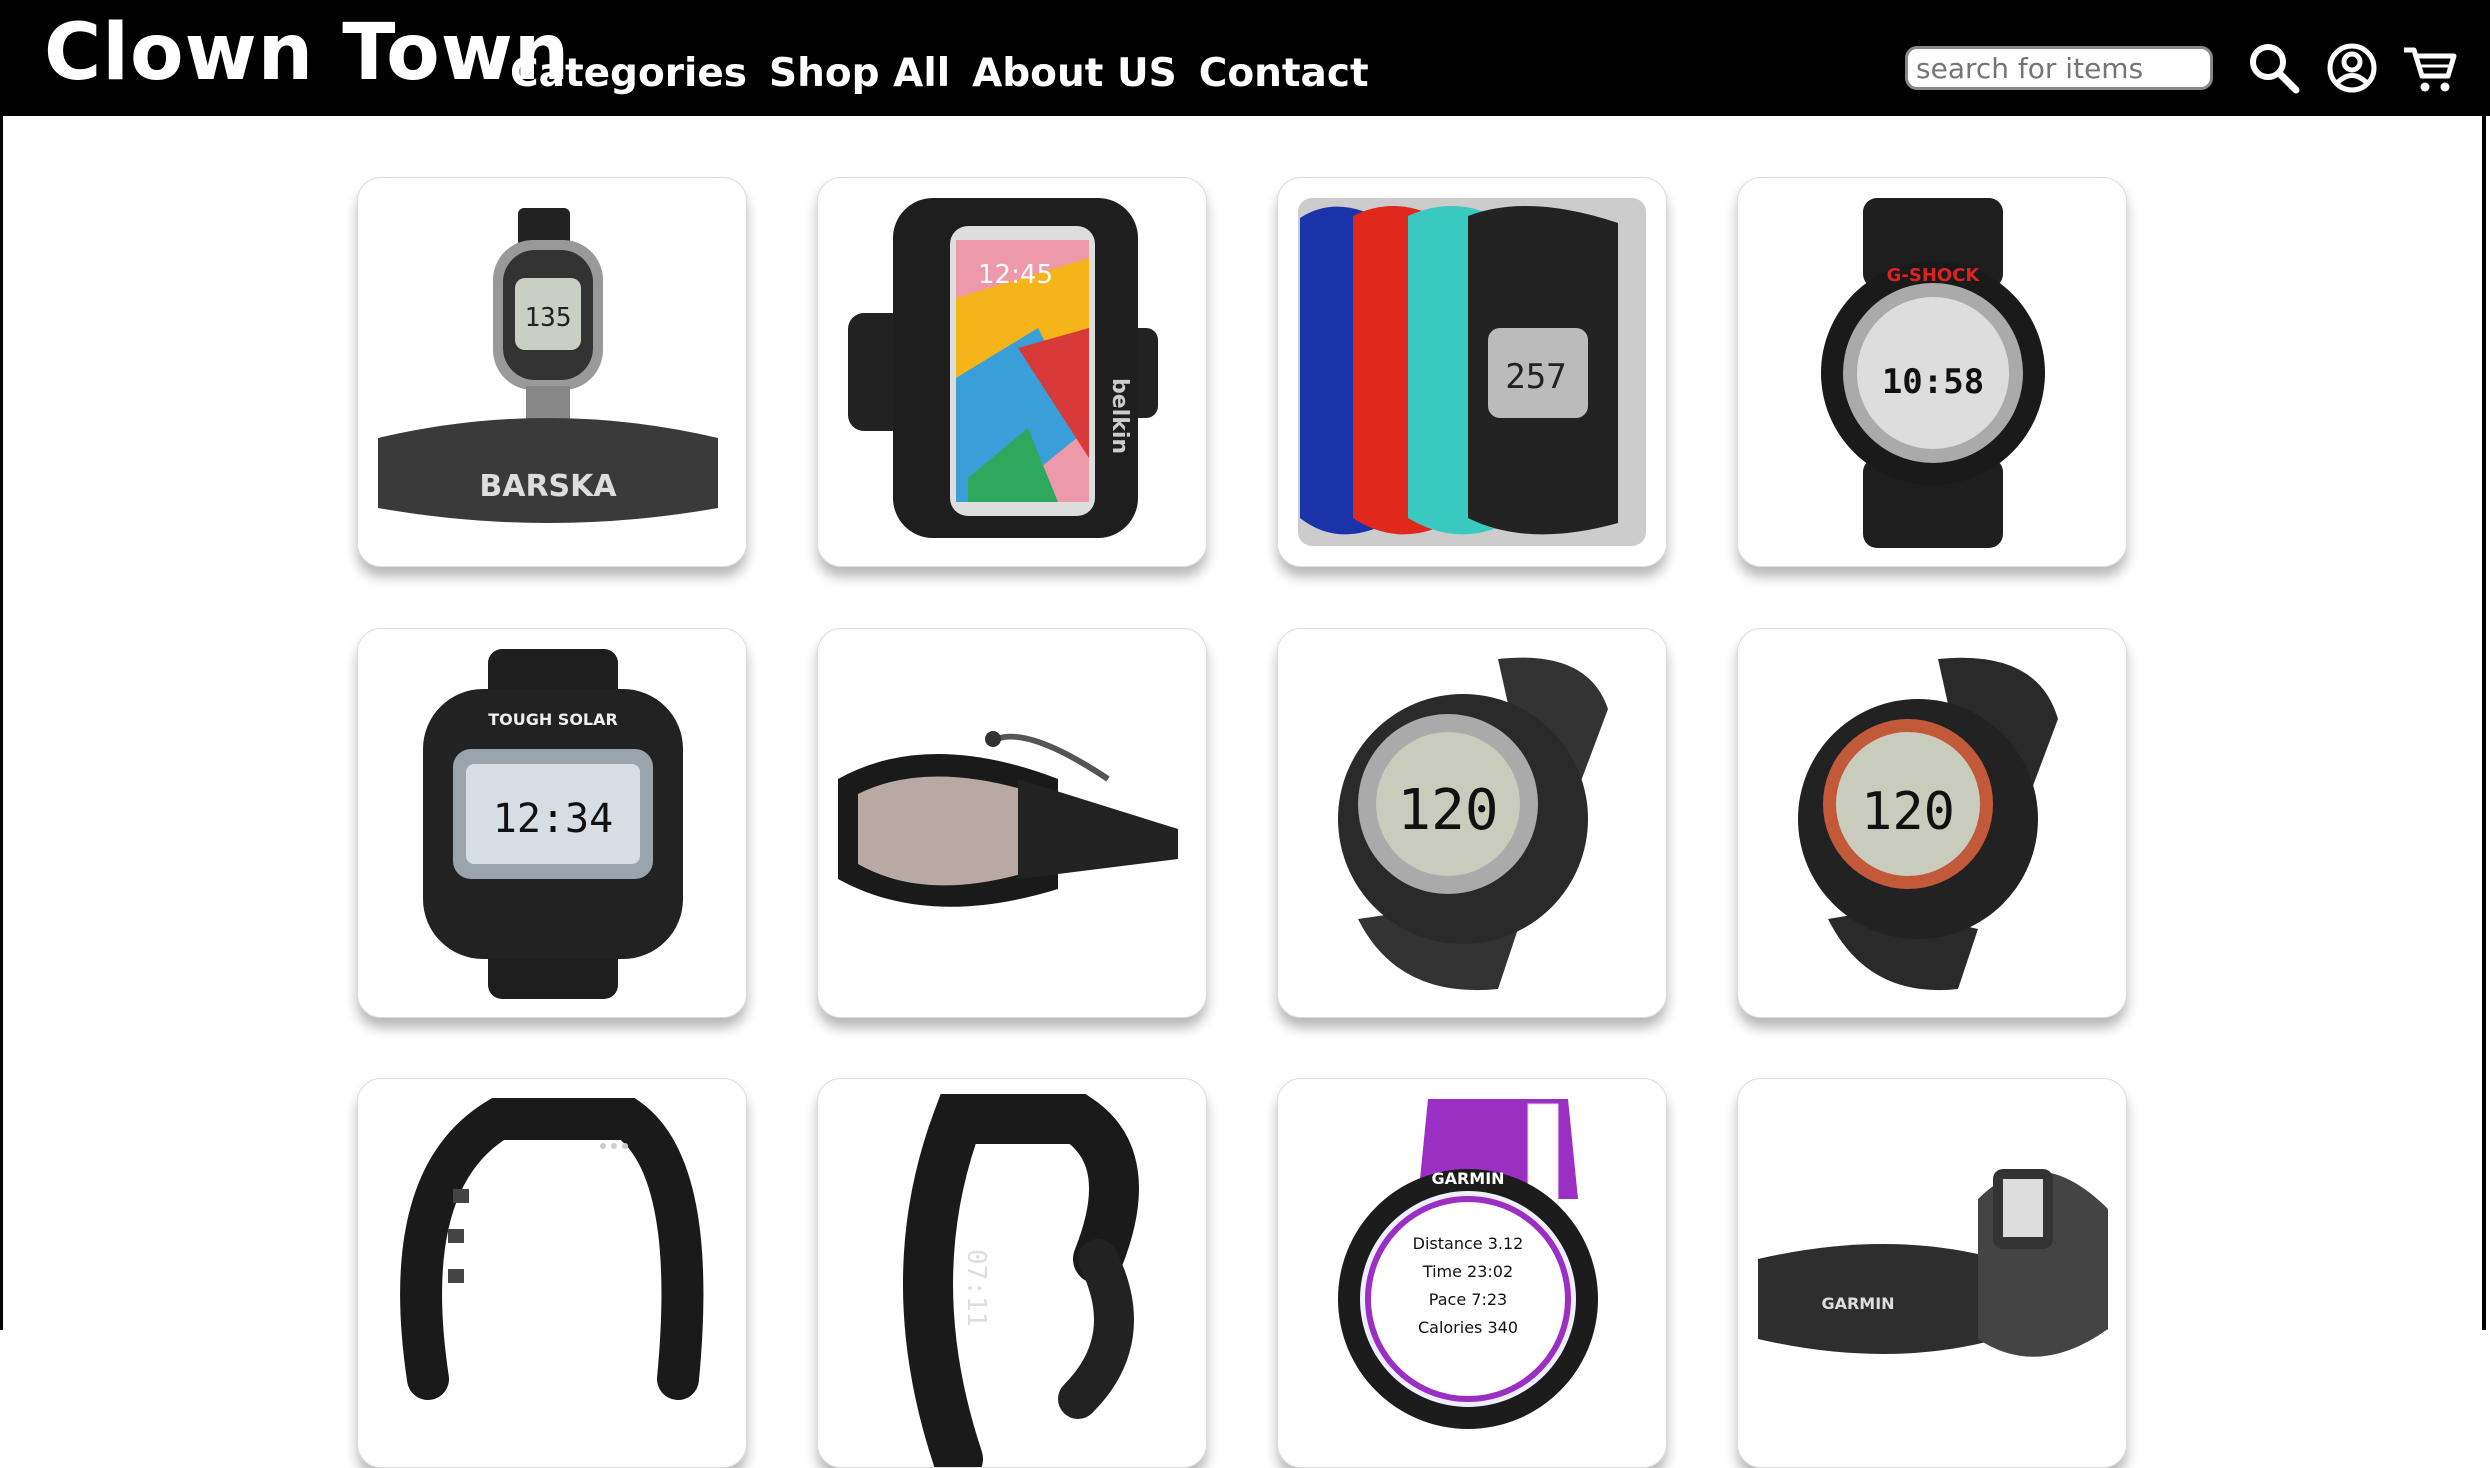 This screenshot has width=2490, height=1468. What do you see at coordinates (1284, 73) in the screenshot?
I see `nav-contact: Contact` at bounding box center [1284, 73].